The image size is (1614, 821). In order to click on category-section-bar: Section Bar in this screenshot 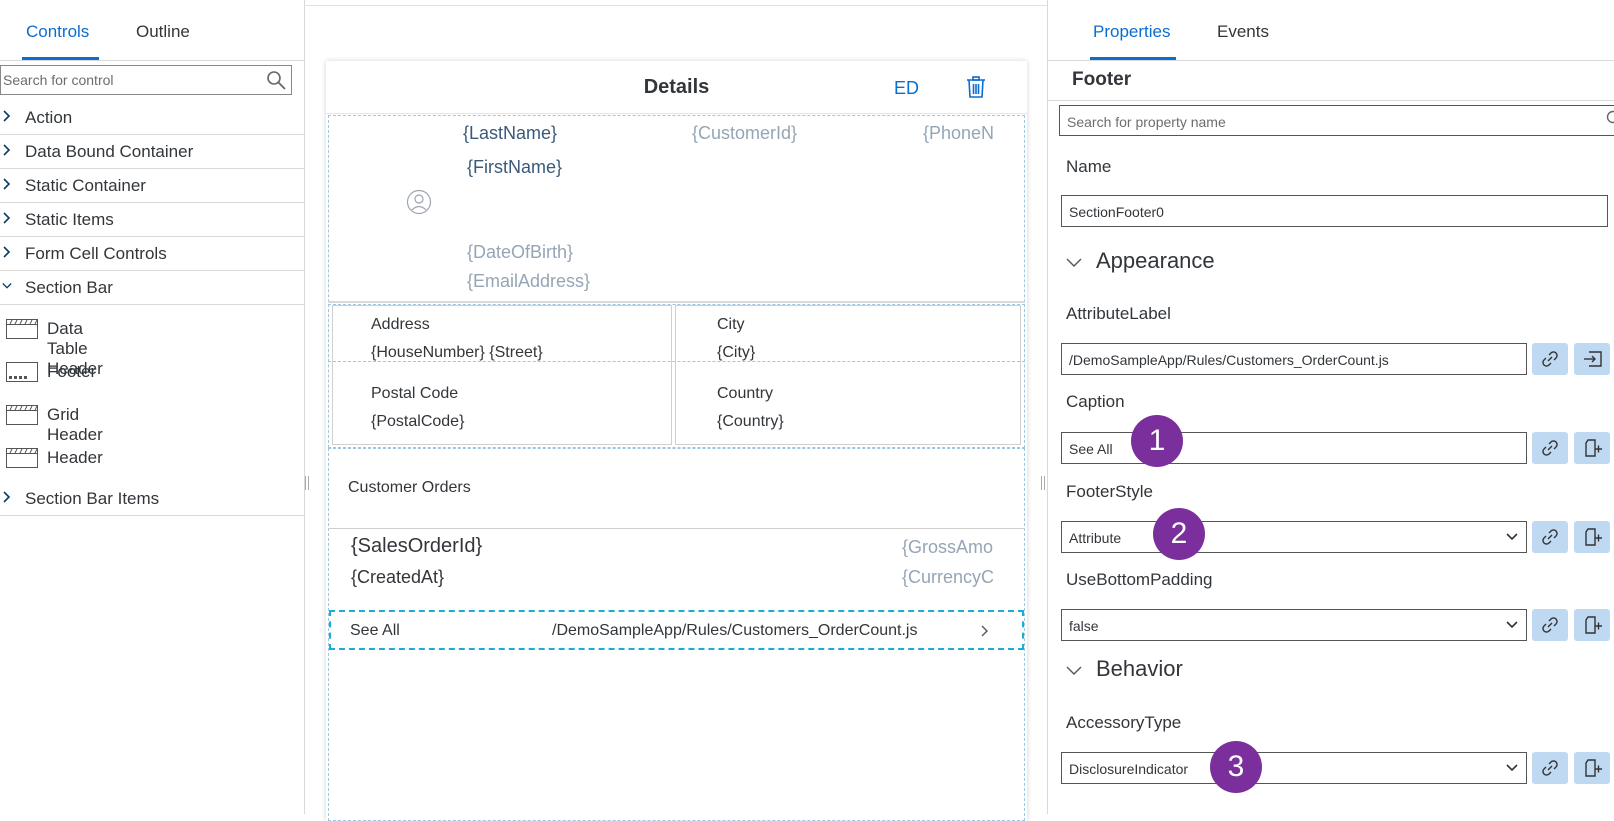, I will do `click(152, 288)`.